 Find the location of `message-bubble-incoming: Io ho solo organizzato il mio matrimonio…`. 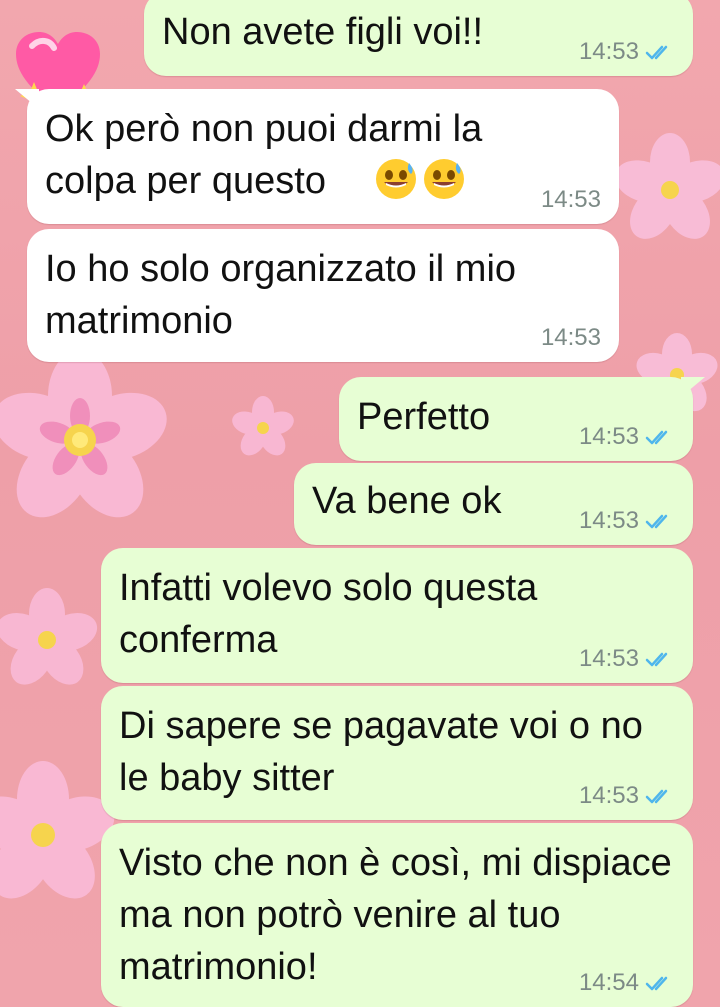

message-bubble-incoming: Io ho solo organizzato il mio matrimonio… is located at coordinates (323, 295).